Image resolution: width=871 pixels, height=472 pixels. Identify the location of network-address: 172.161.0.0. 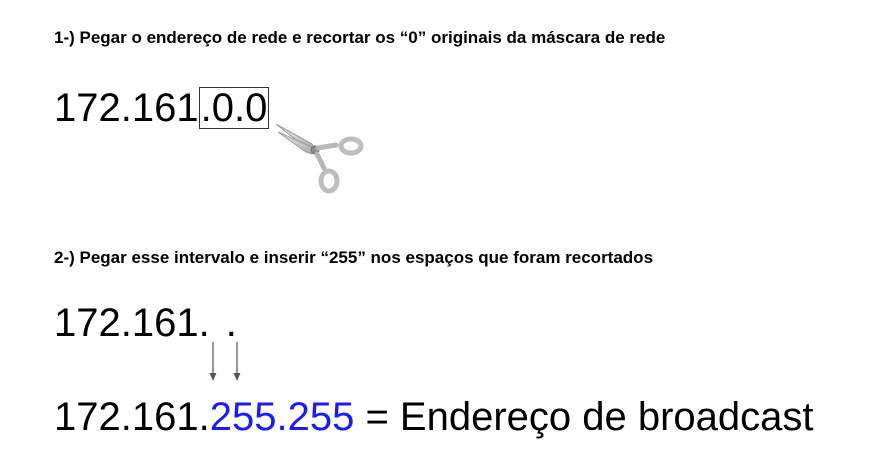
(162, 108).